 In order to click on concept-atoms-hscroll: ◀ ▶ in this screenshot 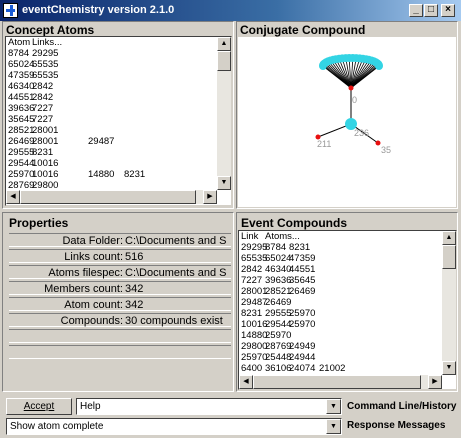, I will do `click(111, 197)`.